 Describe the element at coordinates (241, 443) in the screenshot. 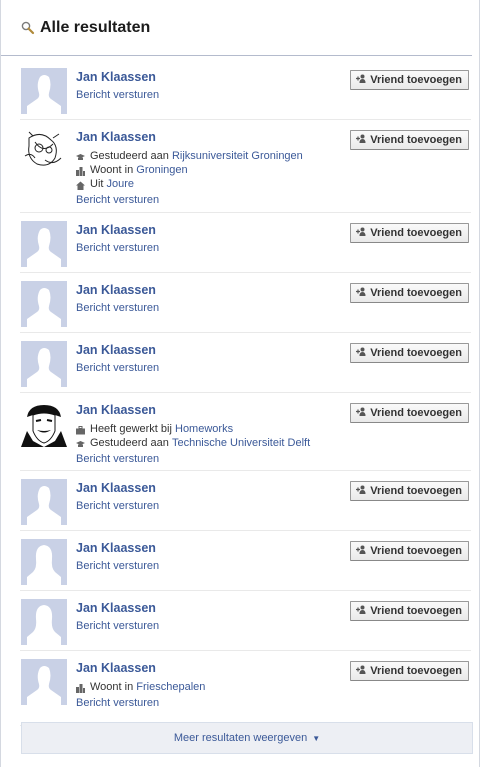

I see `detail-link: Technische Universiteit Delft` at that location.